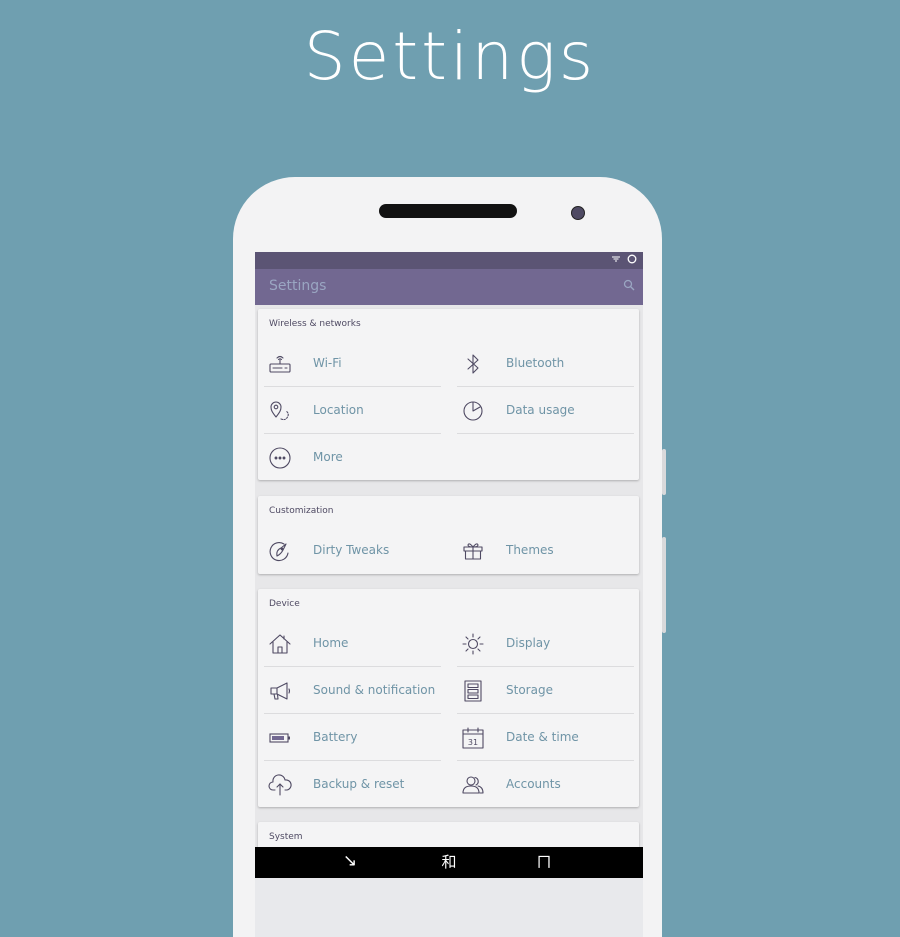  I want to click on settings-item-label: Accounts, so click(533, 784).